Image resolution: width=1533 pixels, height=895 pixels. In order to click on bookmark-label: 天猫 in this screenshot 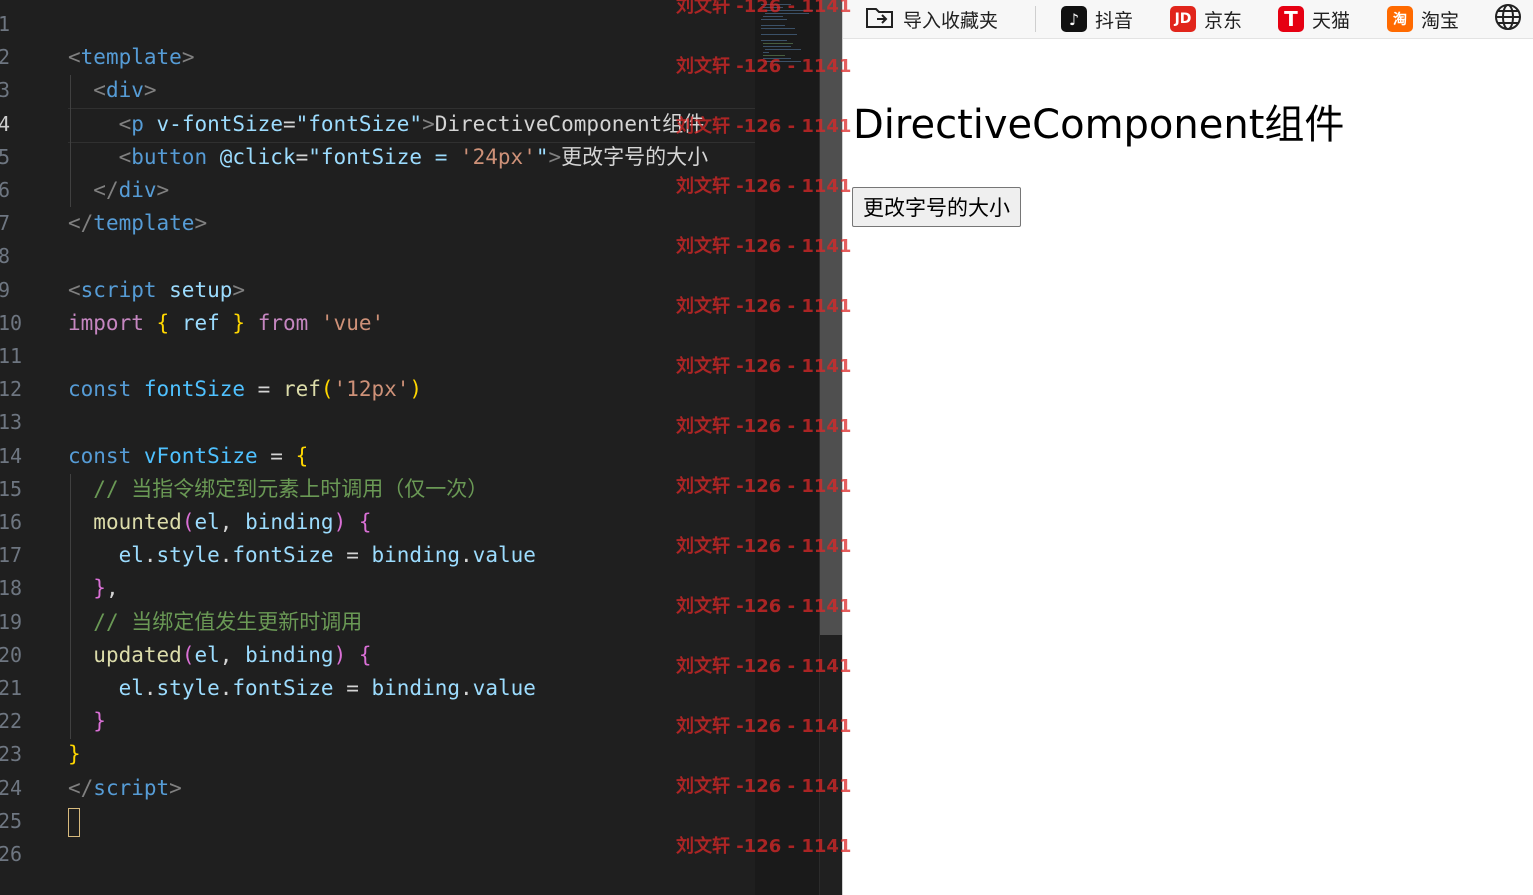, I will do `click(1331, 20)`.